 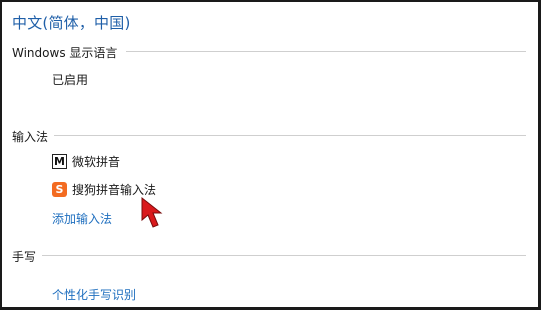 What do you see at coordinates (30, 137) in the screenshot?
I see `input-methods-heading: 输入法` at bounding box center [30, 137].